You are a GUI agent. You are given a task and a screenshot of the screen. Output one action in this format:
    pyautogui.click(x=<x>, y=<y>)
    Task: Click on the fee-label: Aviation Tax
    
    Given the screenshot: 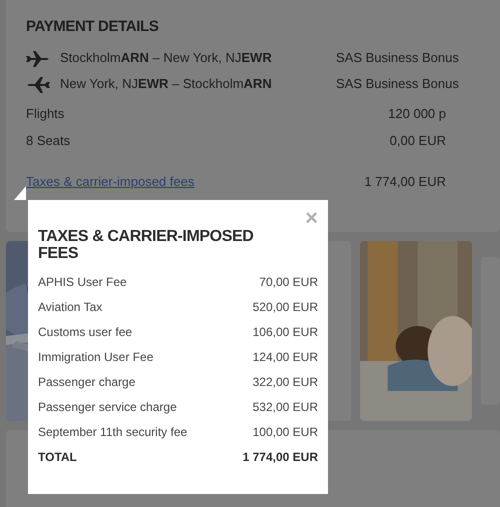 What is the action you would take?
    pyautogui.click(x=70, y=307)
    